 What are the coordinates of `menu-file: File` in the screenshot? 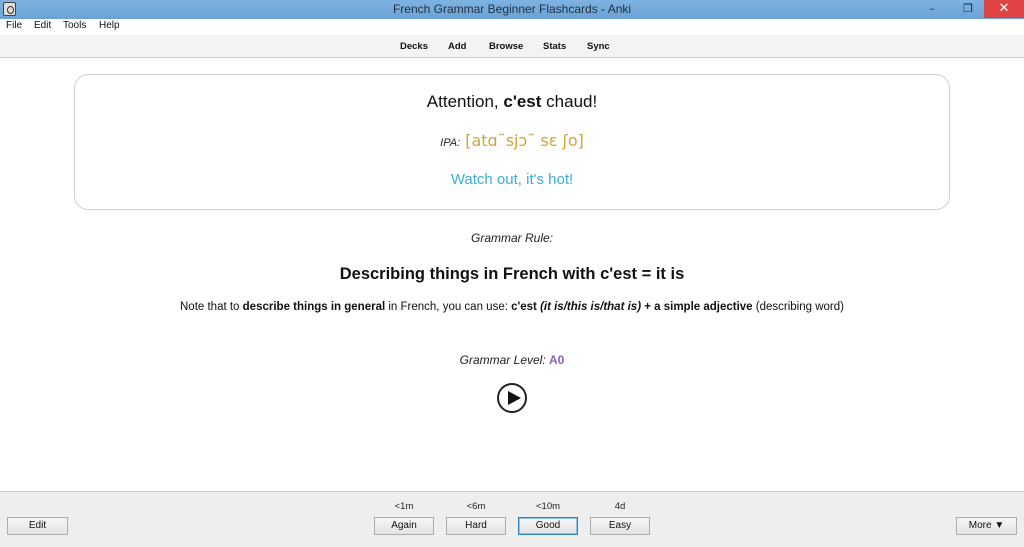 It's located at (14, 25).